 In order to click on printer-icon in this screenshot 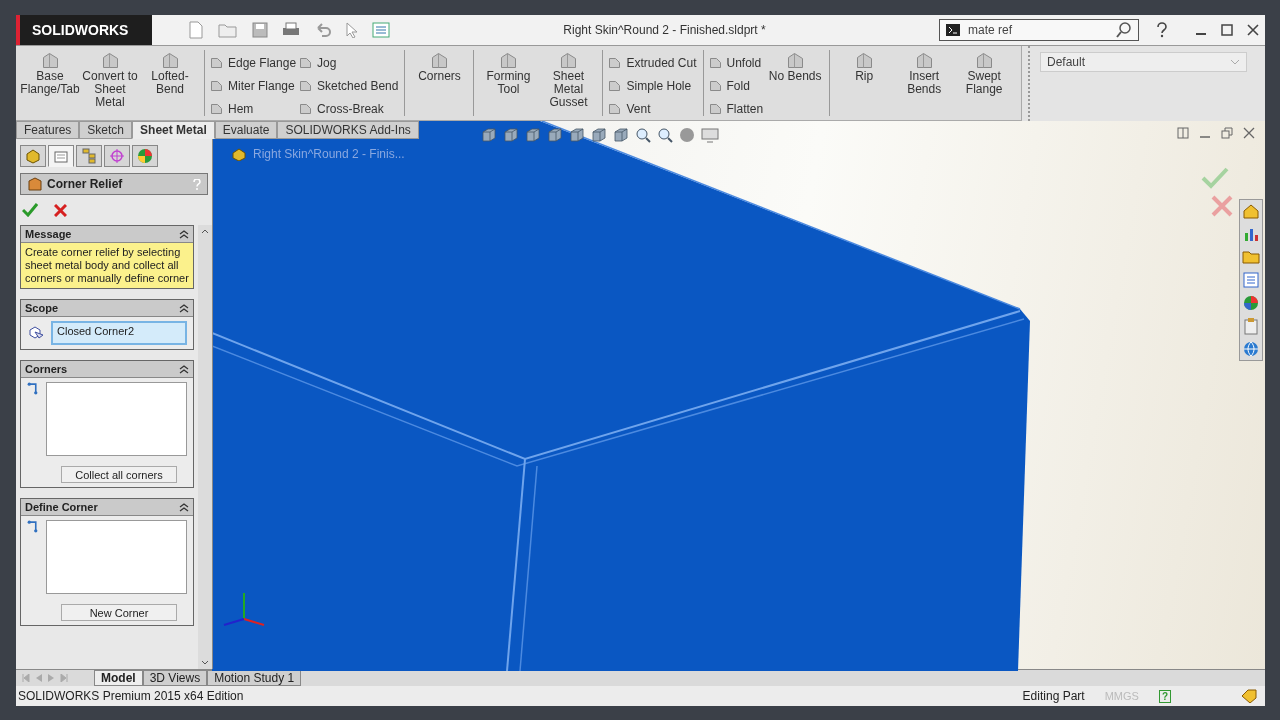, I will do `click(291, 30)`.